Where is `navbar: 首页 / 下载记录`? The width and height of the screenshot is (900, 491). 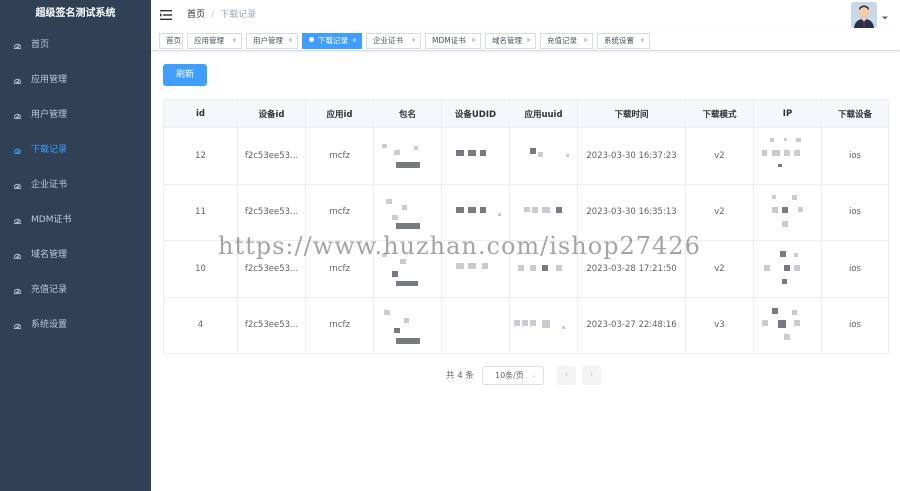 navbar: 首页 / 下载记录 is located at coordinates (525, 15).